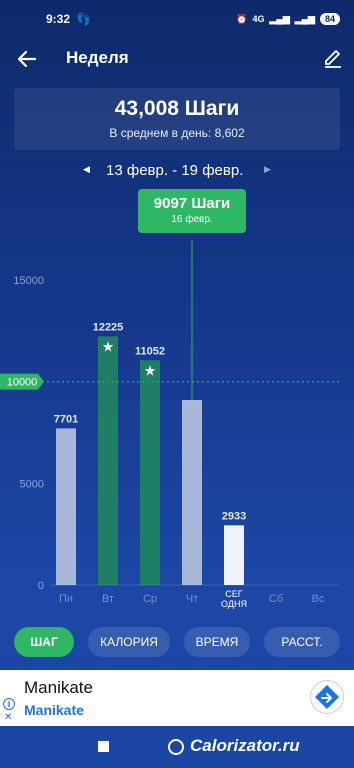 The image size is (354, 768). What do you see at coordinates (329, 19) in the screenshot?
I see `battery-indicator: 84` at bounding box center [329, 19].